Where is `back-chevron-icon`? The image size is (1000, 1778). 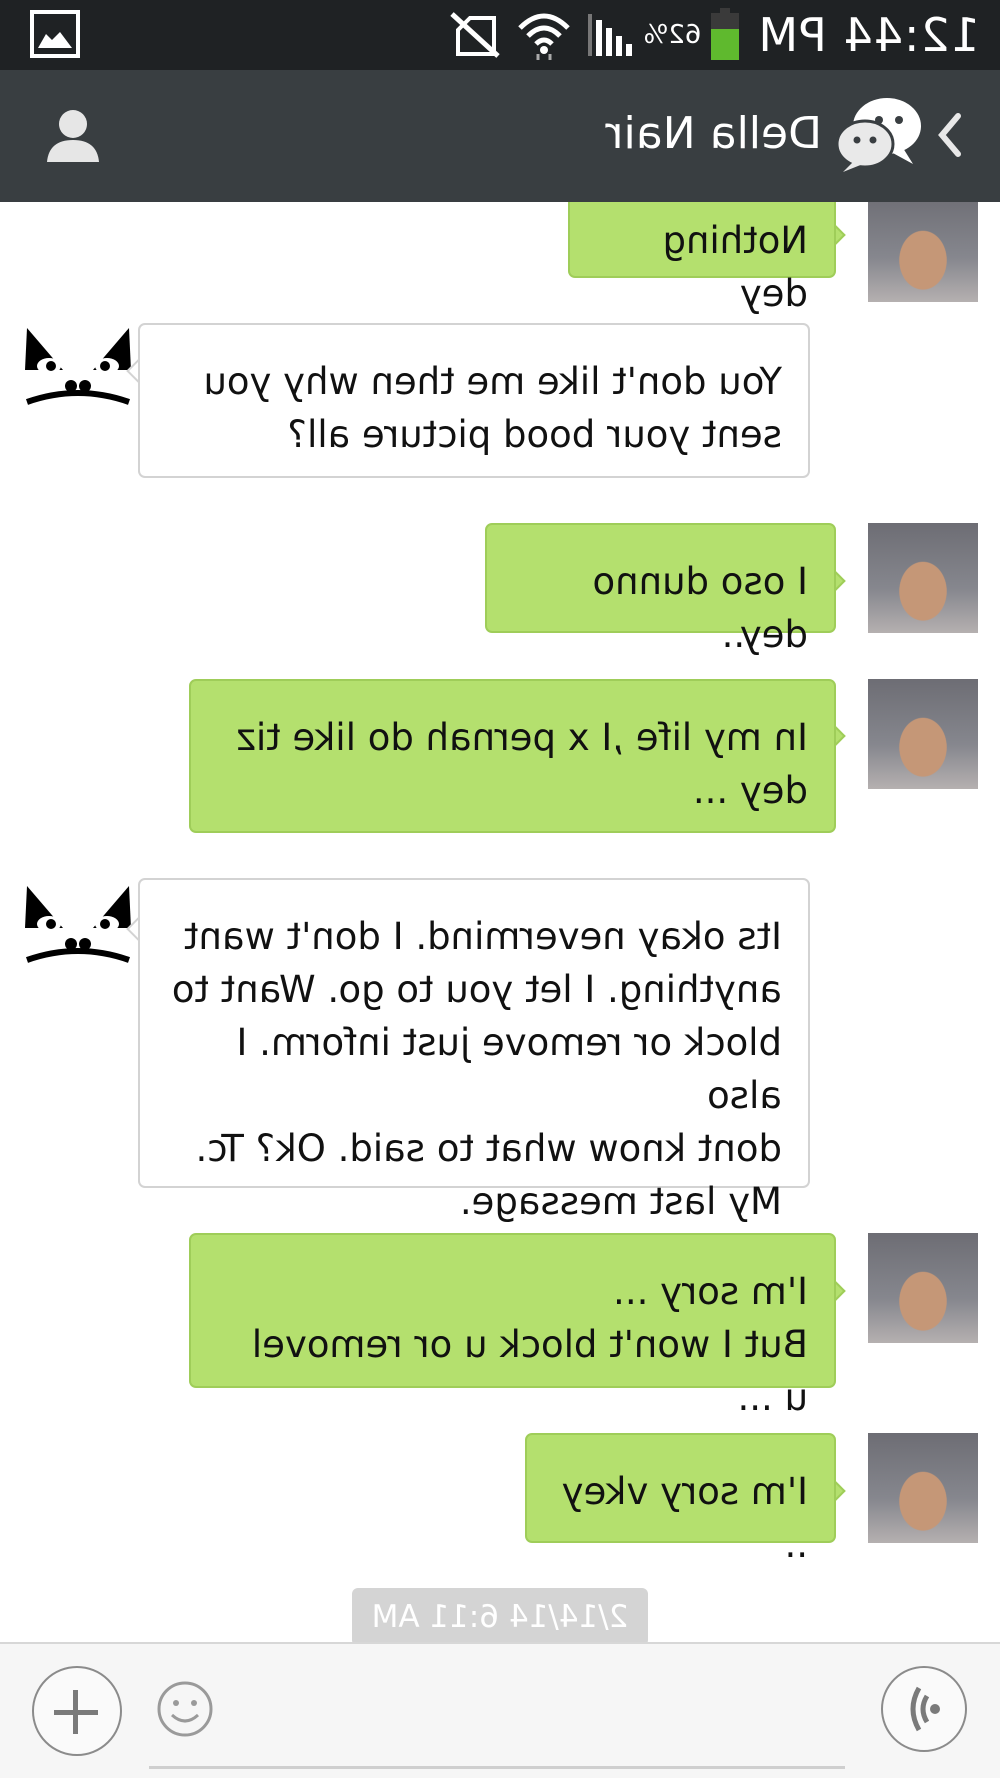
back-chevron-icon is located at coordinates (950, 135).